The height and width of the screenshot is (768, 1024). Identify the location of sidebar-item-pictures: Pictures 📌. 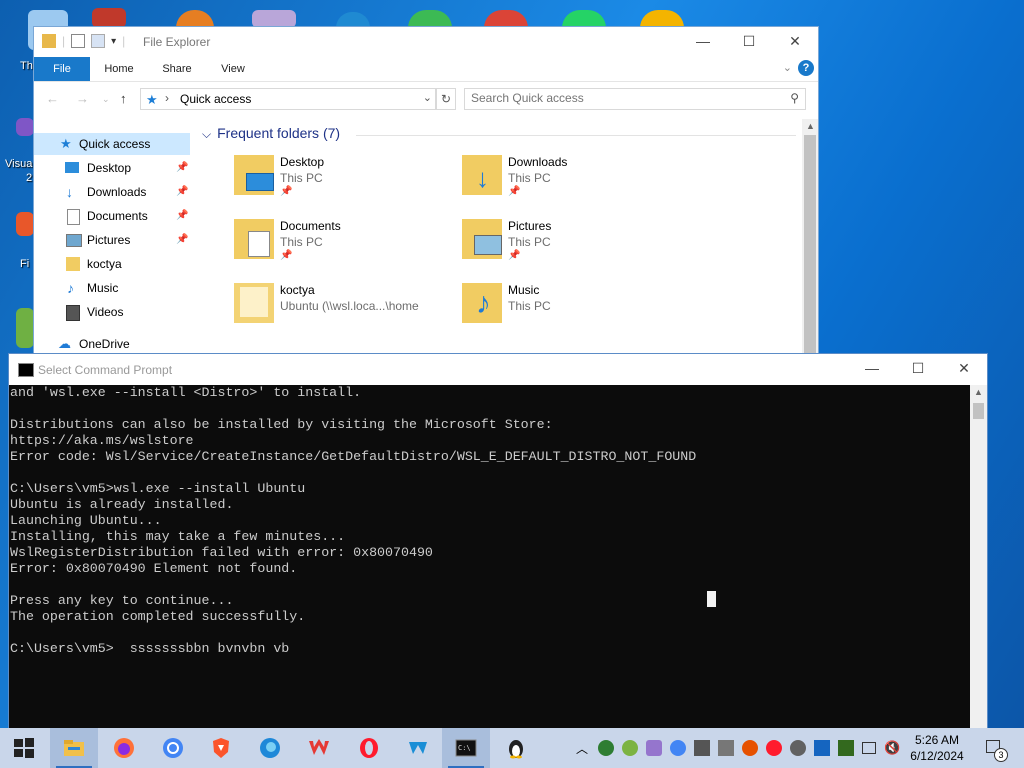
(112, 240).